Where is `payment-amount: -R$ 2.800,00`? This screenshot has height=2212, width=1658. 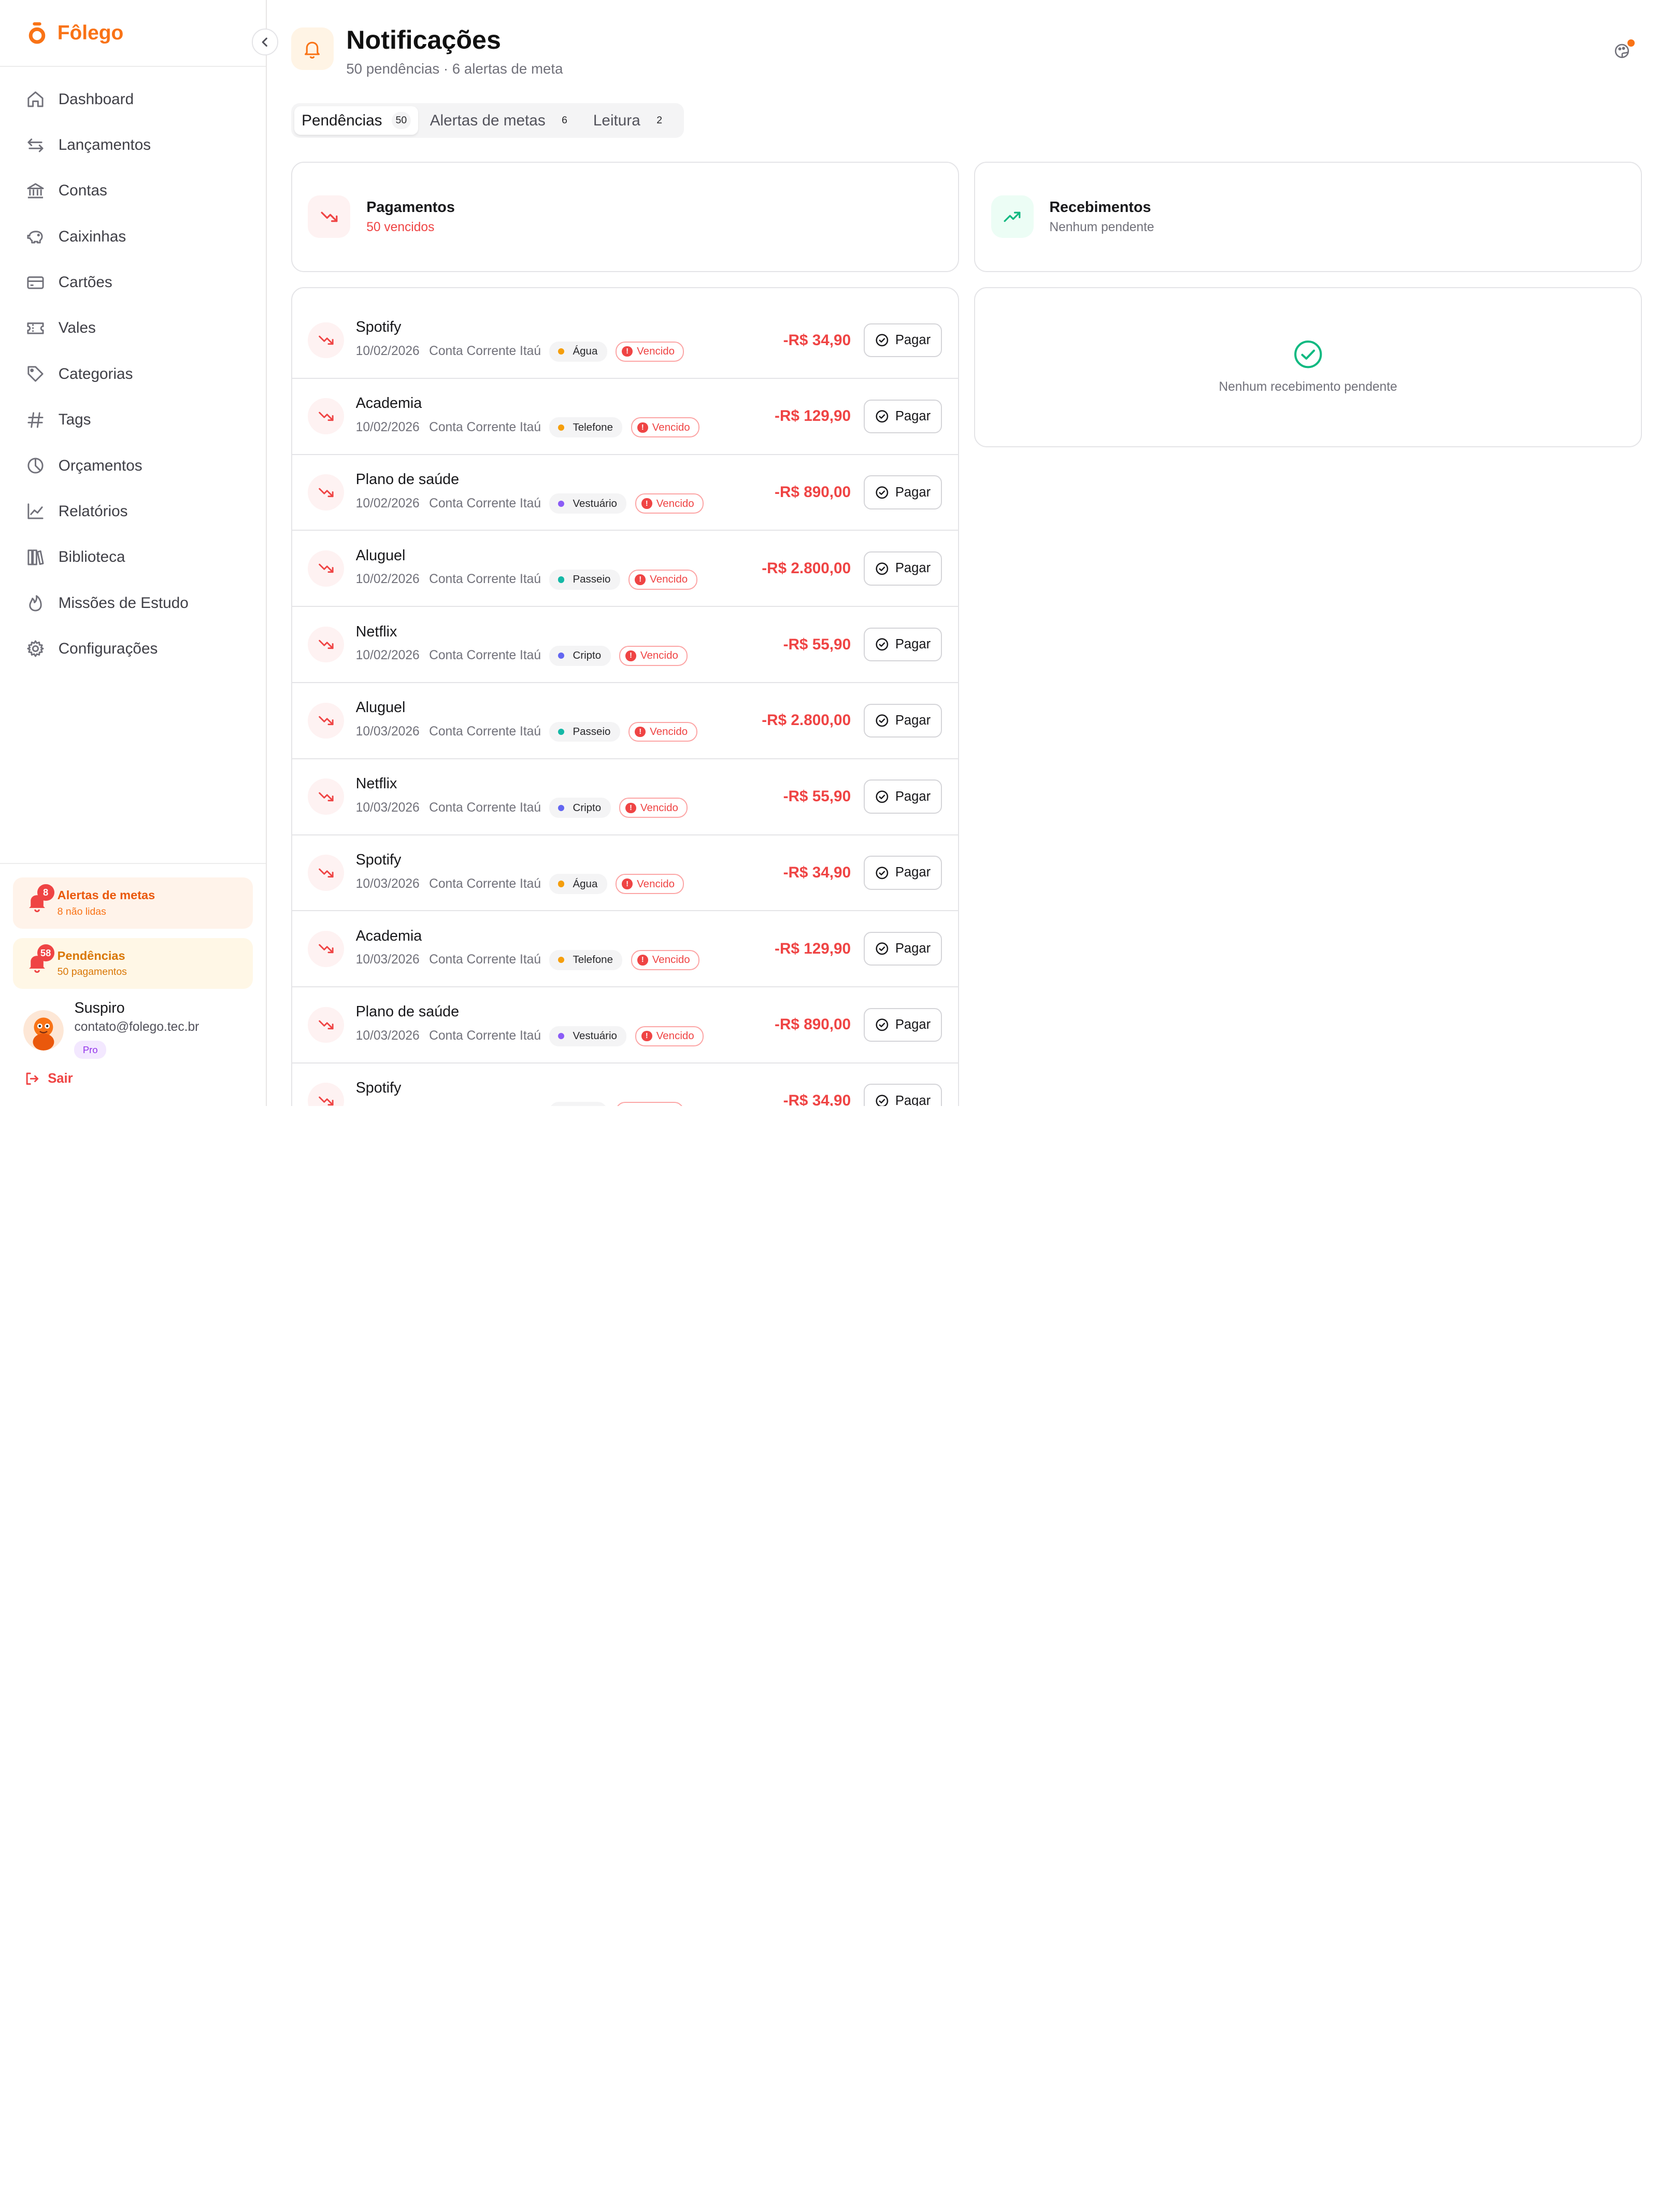
payment-amount: -R$ 2.800,00 is located at coordinates (806, 568).